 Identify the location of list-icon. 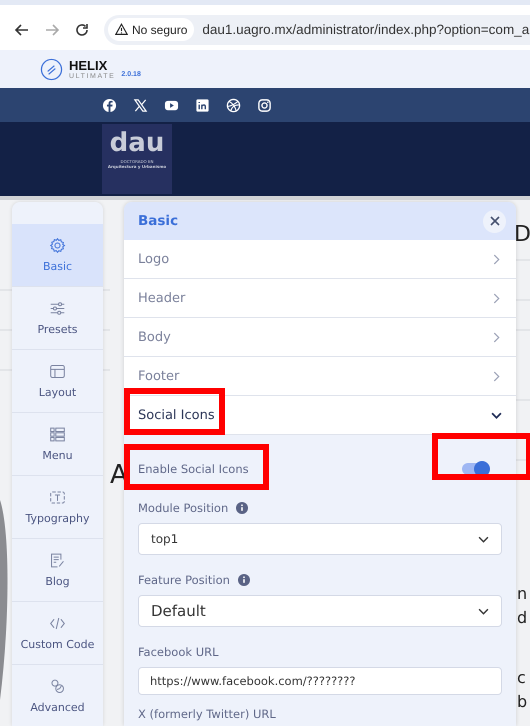
(57, 434).